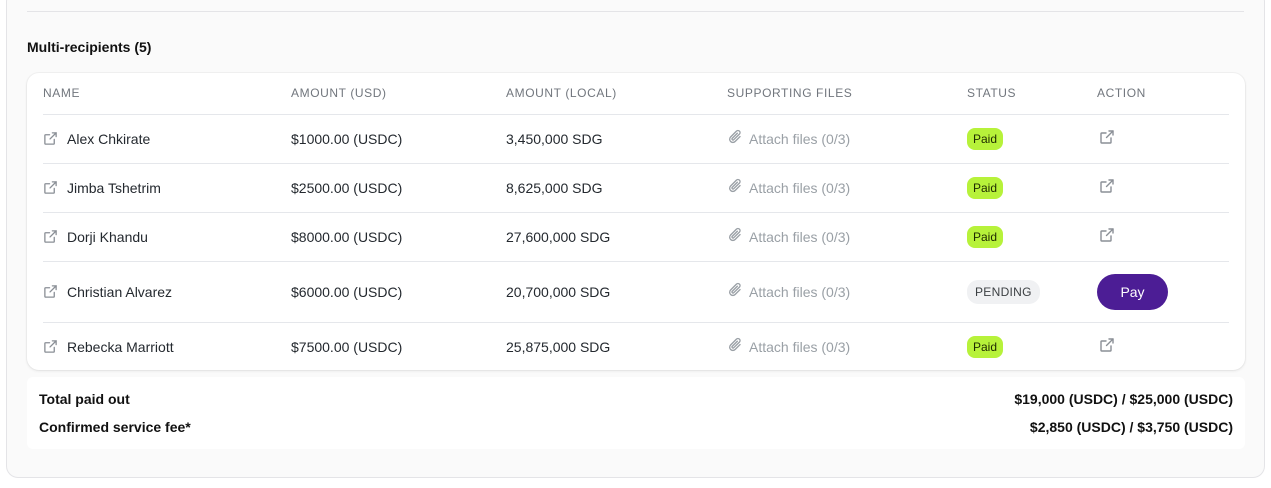 The image size is (1271, 488). I want to click on section-title: Multi-recipients (5), so click(89, 47).